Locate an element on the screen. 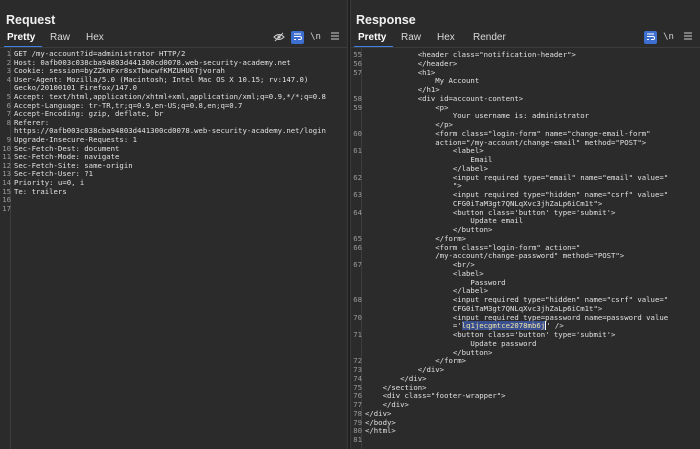  eye-off-icon is located at coordinates (278, 37).